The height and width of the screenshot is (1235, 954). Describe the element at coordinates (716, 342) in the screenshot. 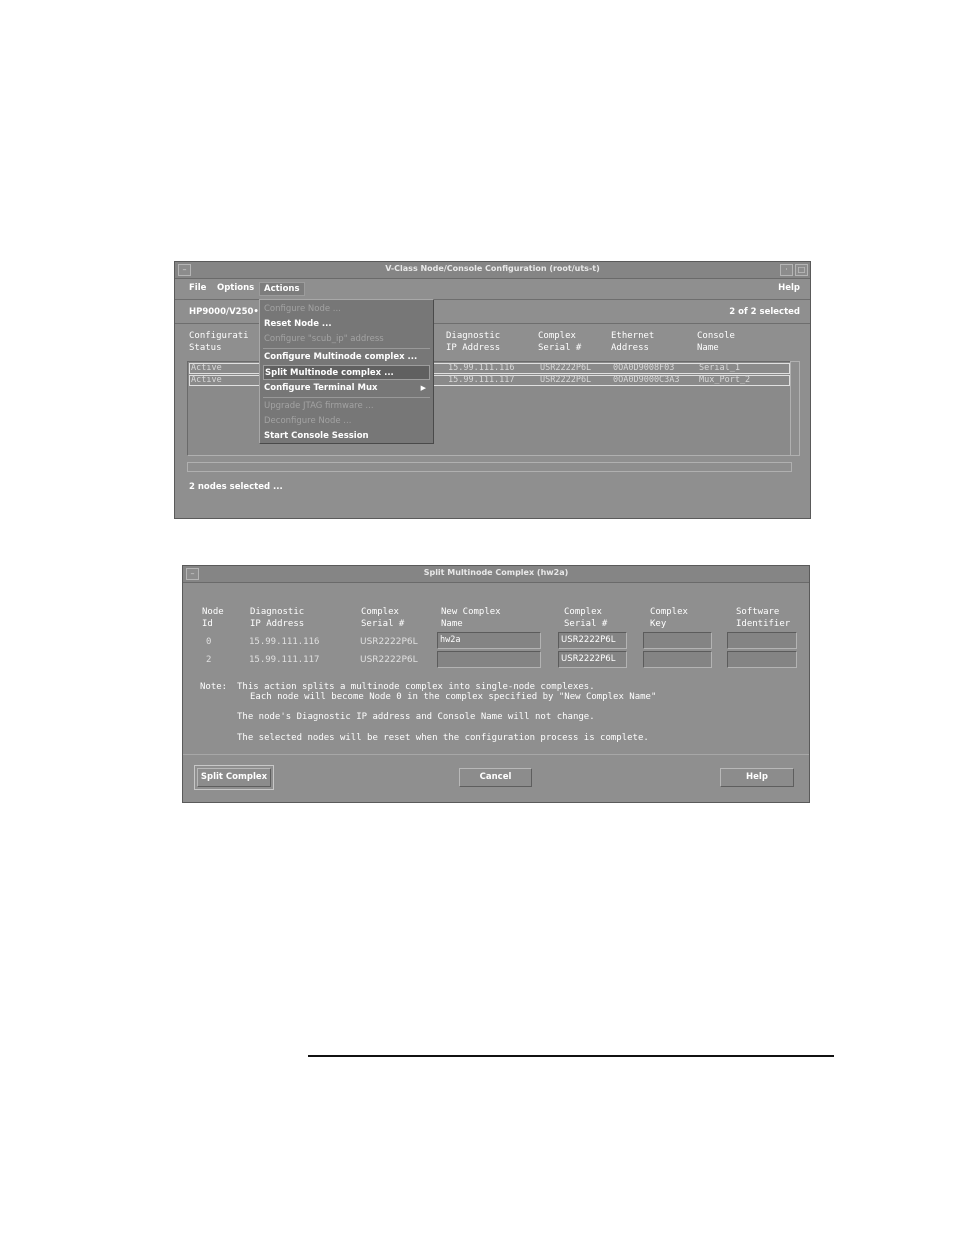

I see `col-console-name: Console Name` at that location.